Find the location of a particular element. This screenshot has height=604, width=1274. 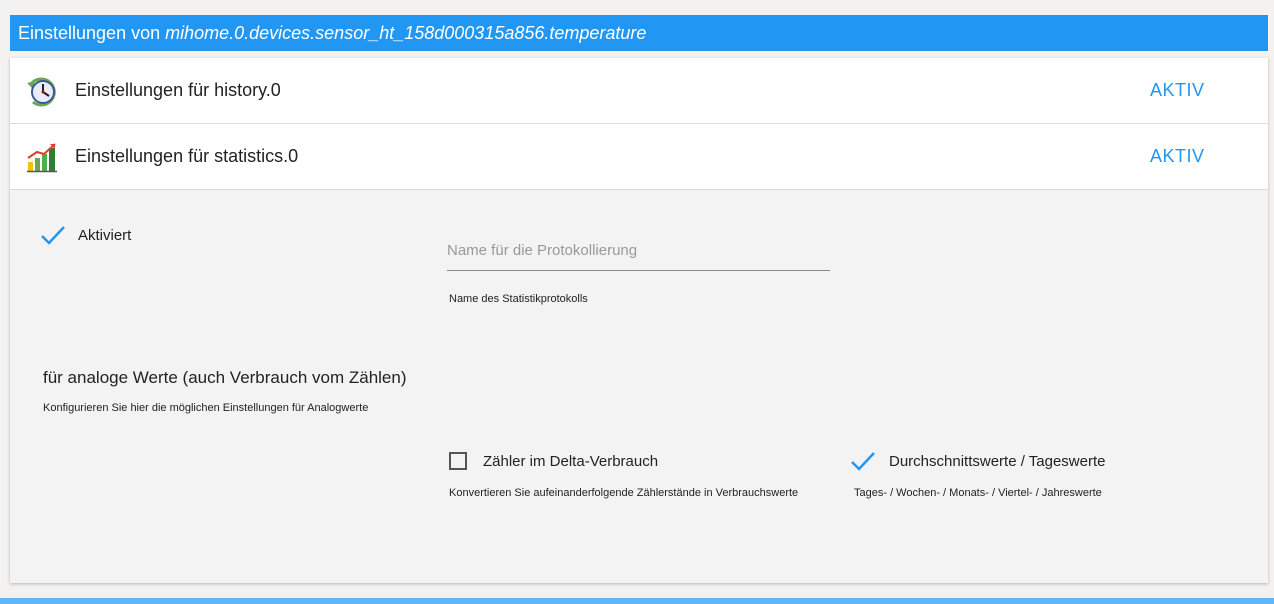

adapter-status-history: AKTIV is located at coordinates (1177, 90).